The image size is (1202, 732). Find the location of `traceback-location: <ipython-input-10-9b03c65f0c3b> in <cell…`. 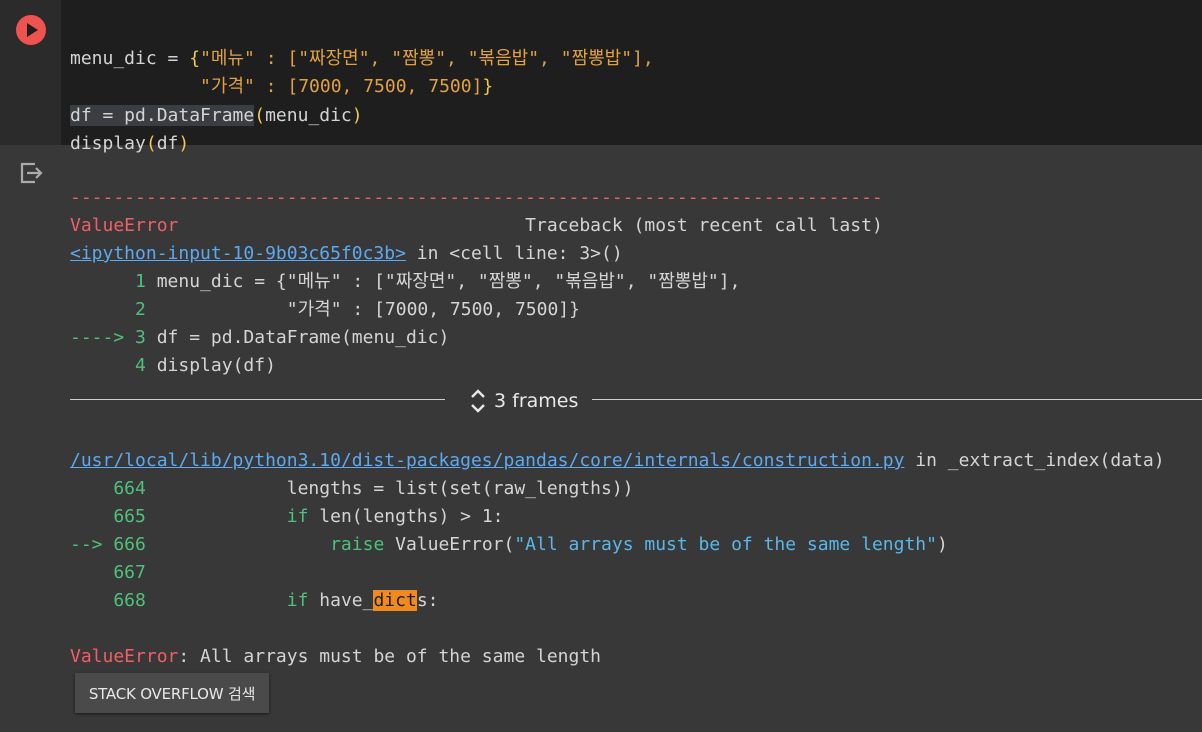

traceback-location: <ipython-input-10-9b03c65f0c3b> in <cell… is located at coordinates (346, 253).